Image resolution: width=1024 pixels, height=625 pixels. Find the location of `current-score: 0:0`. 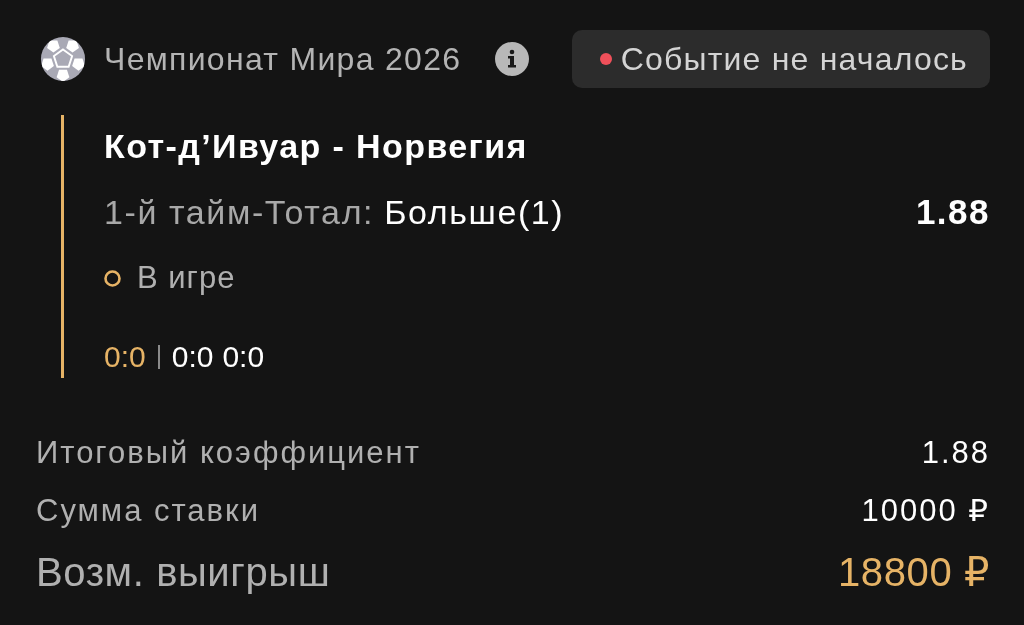

current-score: 0:0 is located at coordinates (125, 357).